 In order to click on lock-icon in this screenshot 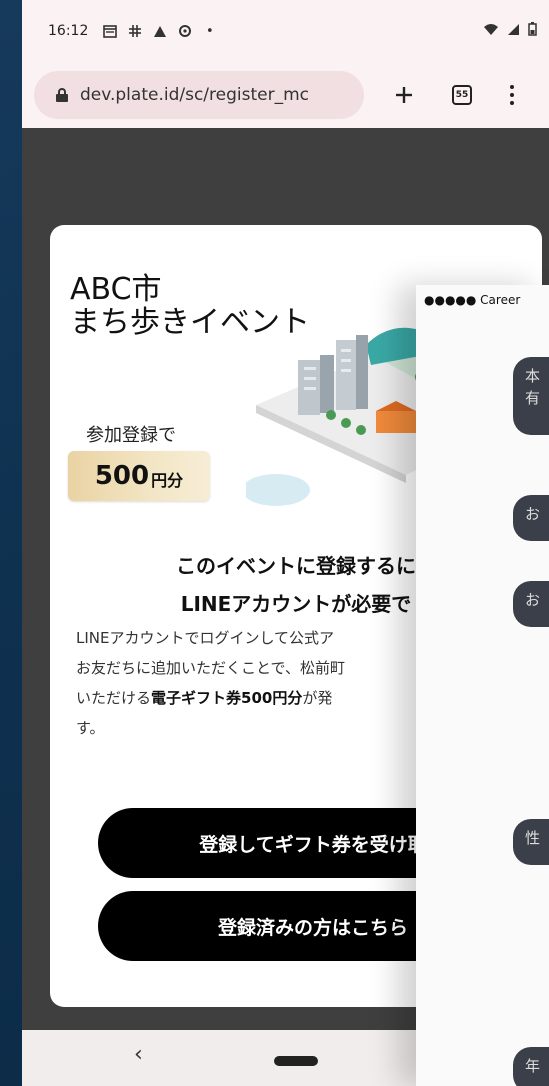, I will do `click(62, 95)`.